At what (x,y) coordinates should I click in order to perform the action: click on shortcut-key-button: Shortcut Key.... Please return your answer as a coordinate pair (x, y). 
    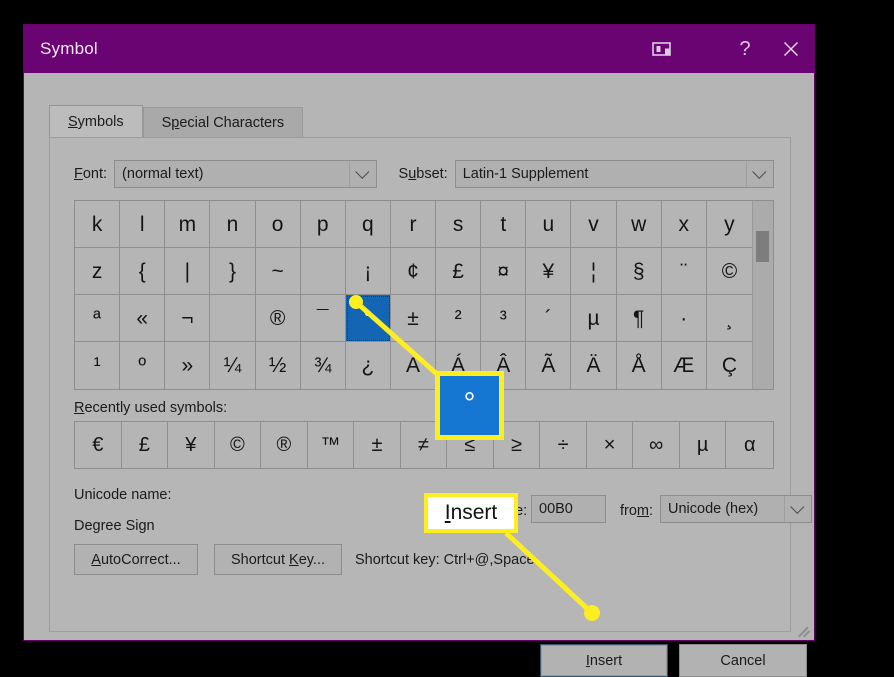
    Looking at the image, I should click on (278, 559).